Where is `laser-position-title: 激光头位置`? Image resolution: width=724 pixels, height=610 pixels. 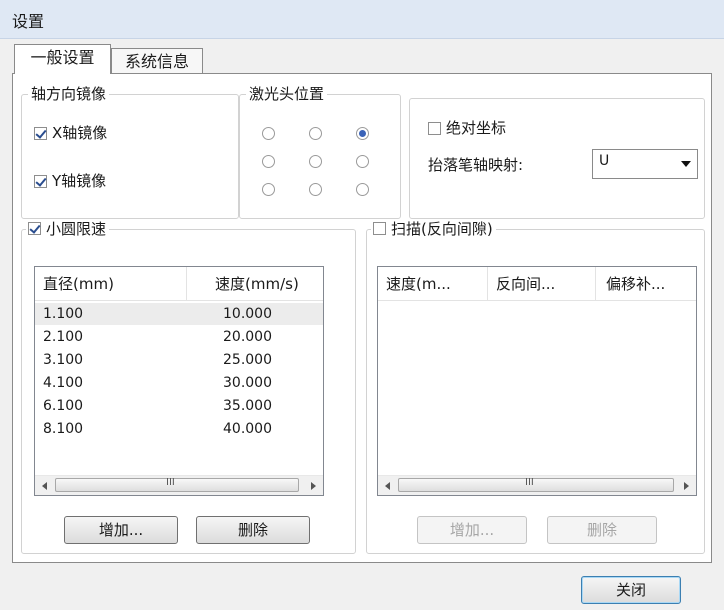 laser-position-title: 激光头位置 is located at coordinates (287, 94).